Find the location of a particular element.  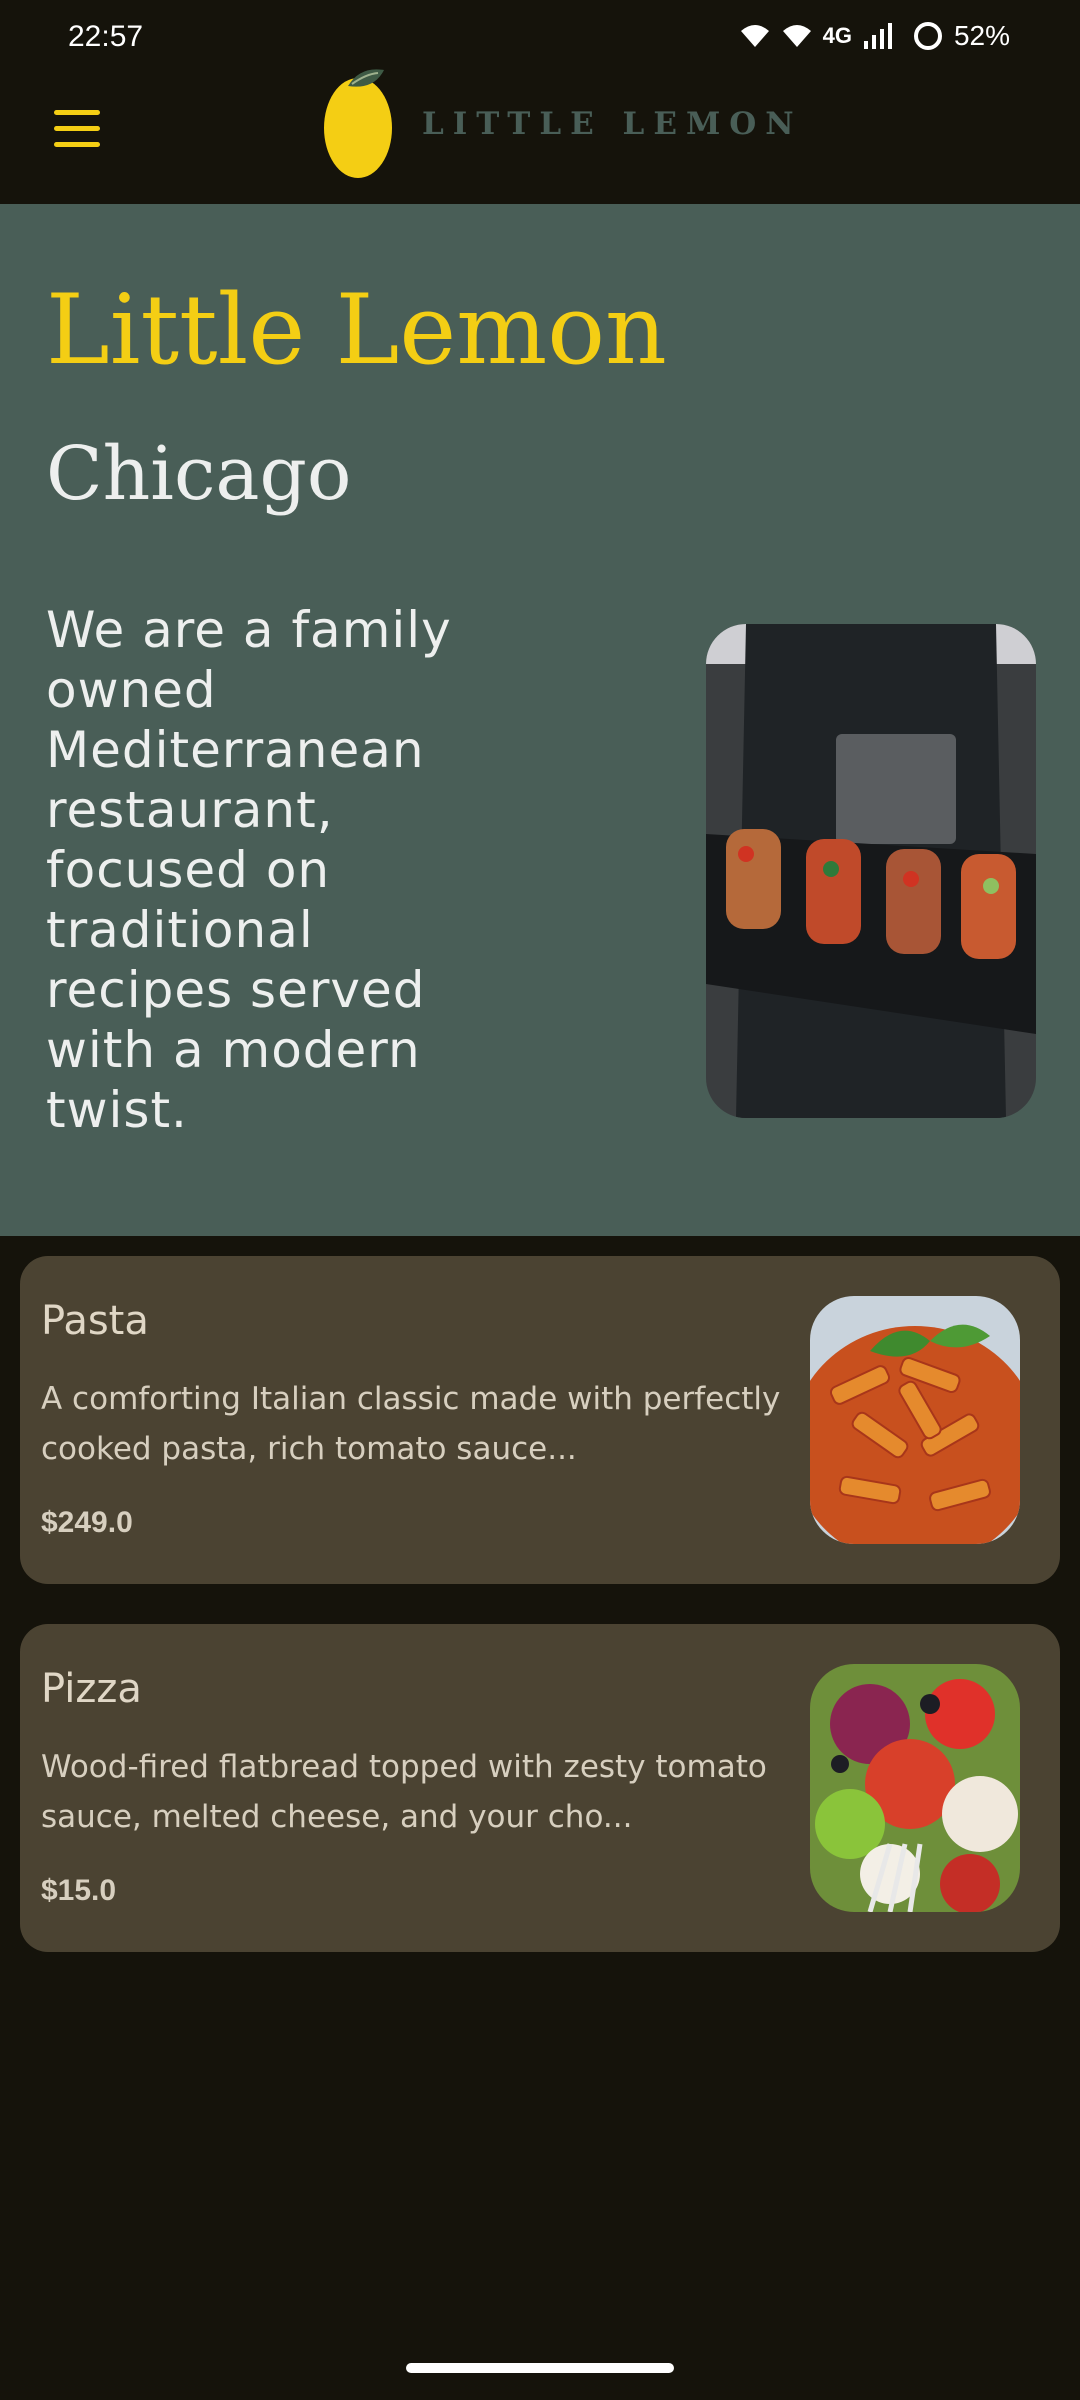

lemon-icon is located at coordinates (358, 123).